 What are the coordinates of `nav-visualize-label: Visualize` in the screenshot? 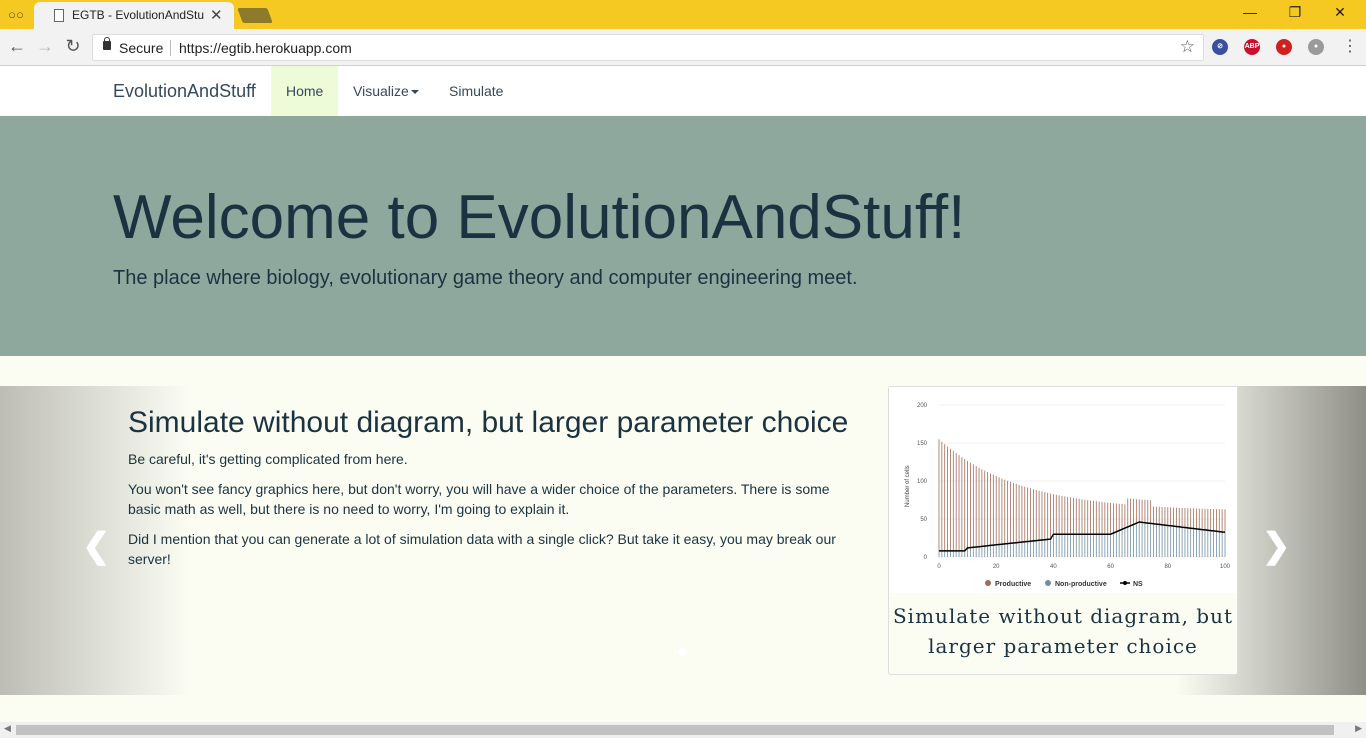 It's located at (381, 91).